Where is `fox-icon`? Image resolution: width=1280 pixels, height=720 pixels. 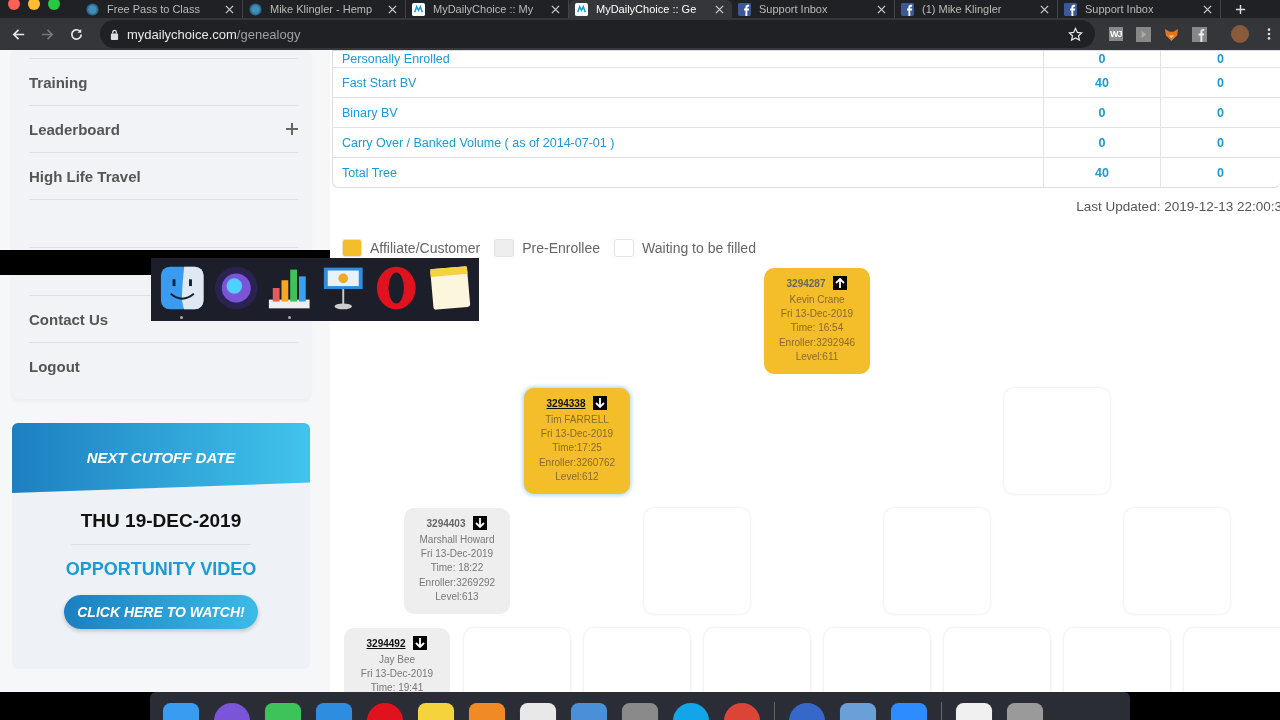
fox-icon is located at coordinates (1171, 34).